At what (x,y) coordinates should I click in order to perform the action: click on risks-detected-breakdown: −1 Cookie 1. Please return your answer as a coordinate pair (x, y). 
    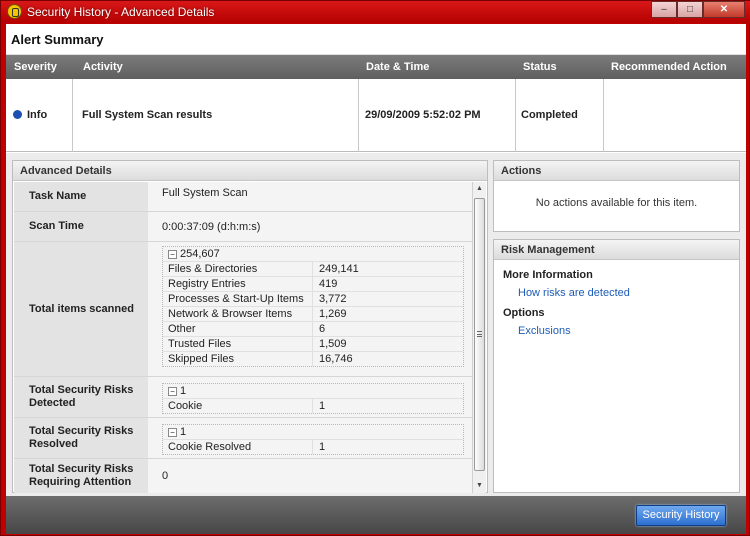
    Looking at the image, I should click on (313, 398).